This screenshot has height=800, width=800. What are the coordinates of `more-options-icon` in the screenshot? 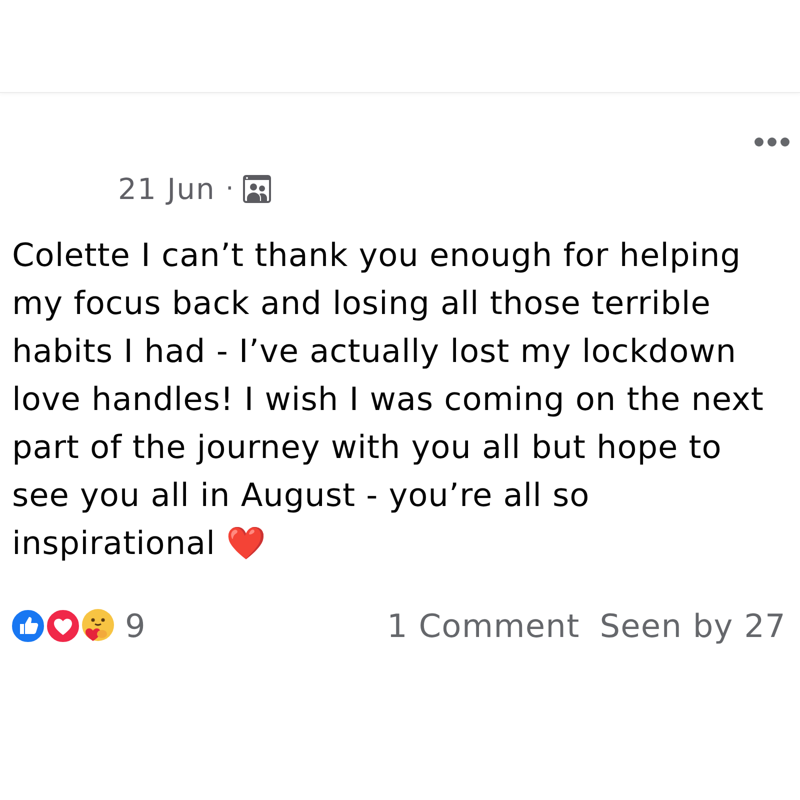 It's located at (772, 142).